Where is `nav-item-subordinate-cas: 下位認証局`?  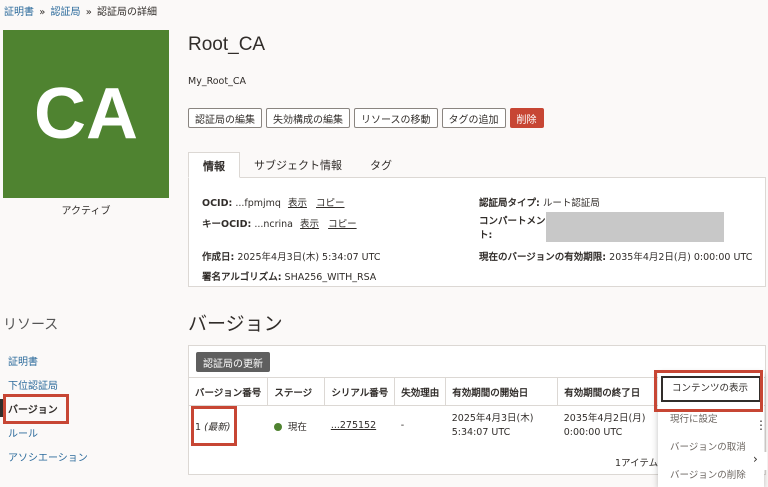
nav-item-subordinate-cas: 下位認証局 is located at coordinates (87, 384).